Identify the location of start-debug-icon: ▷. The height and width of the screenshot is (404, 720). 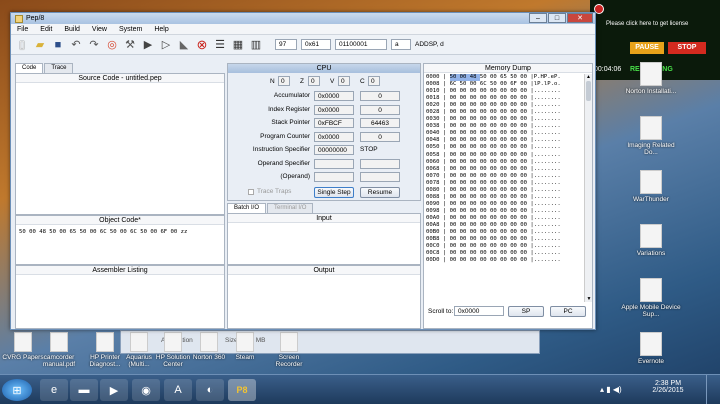
(166, 45).